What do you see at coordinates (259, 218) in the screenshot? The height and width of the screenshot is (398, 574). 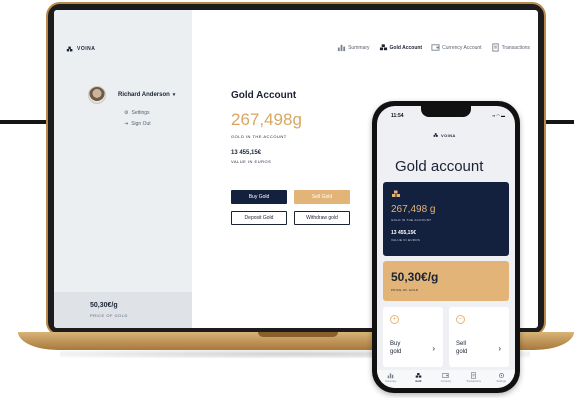 I see `deposit-gold-button: Deposit Gold` at bounding box center [259, 218].